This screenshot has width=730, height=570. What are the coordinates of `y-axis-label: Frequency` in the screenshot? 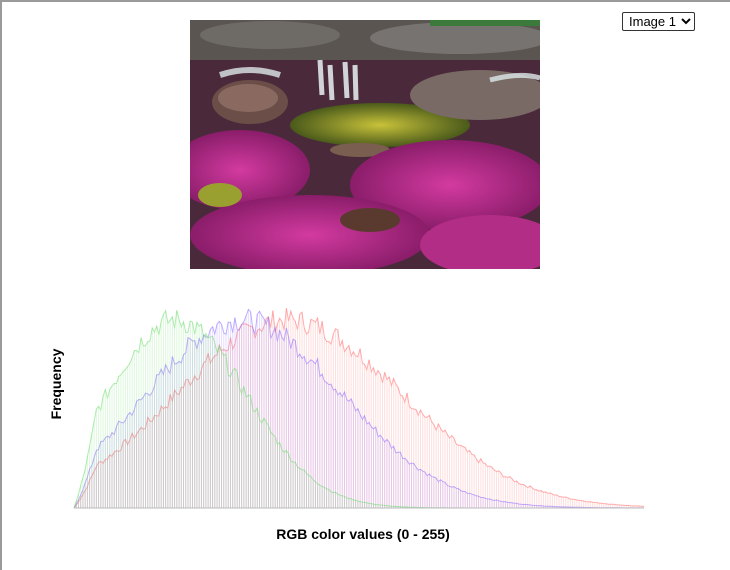 It's located at (56, 384).